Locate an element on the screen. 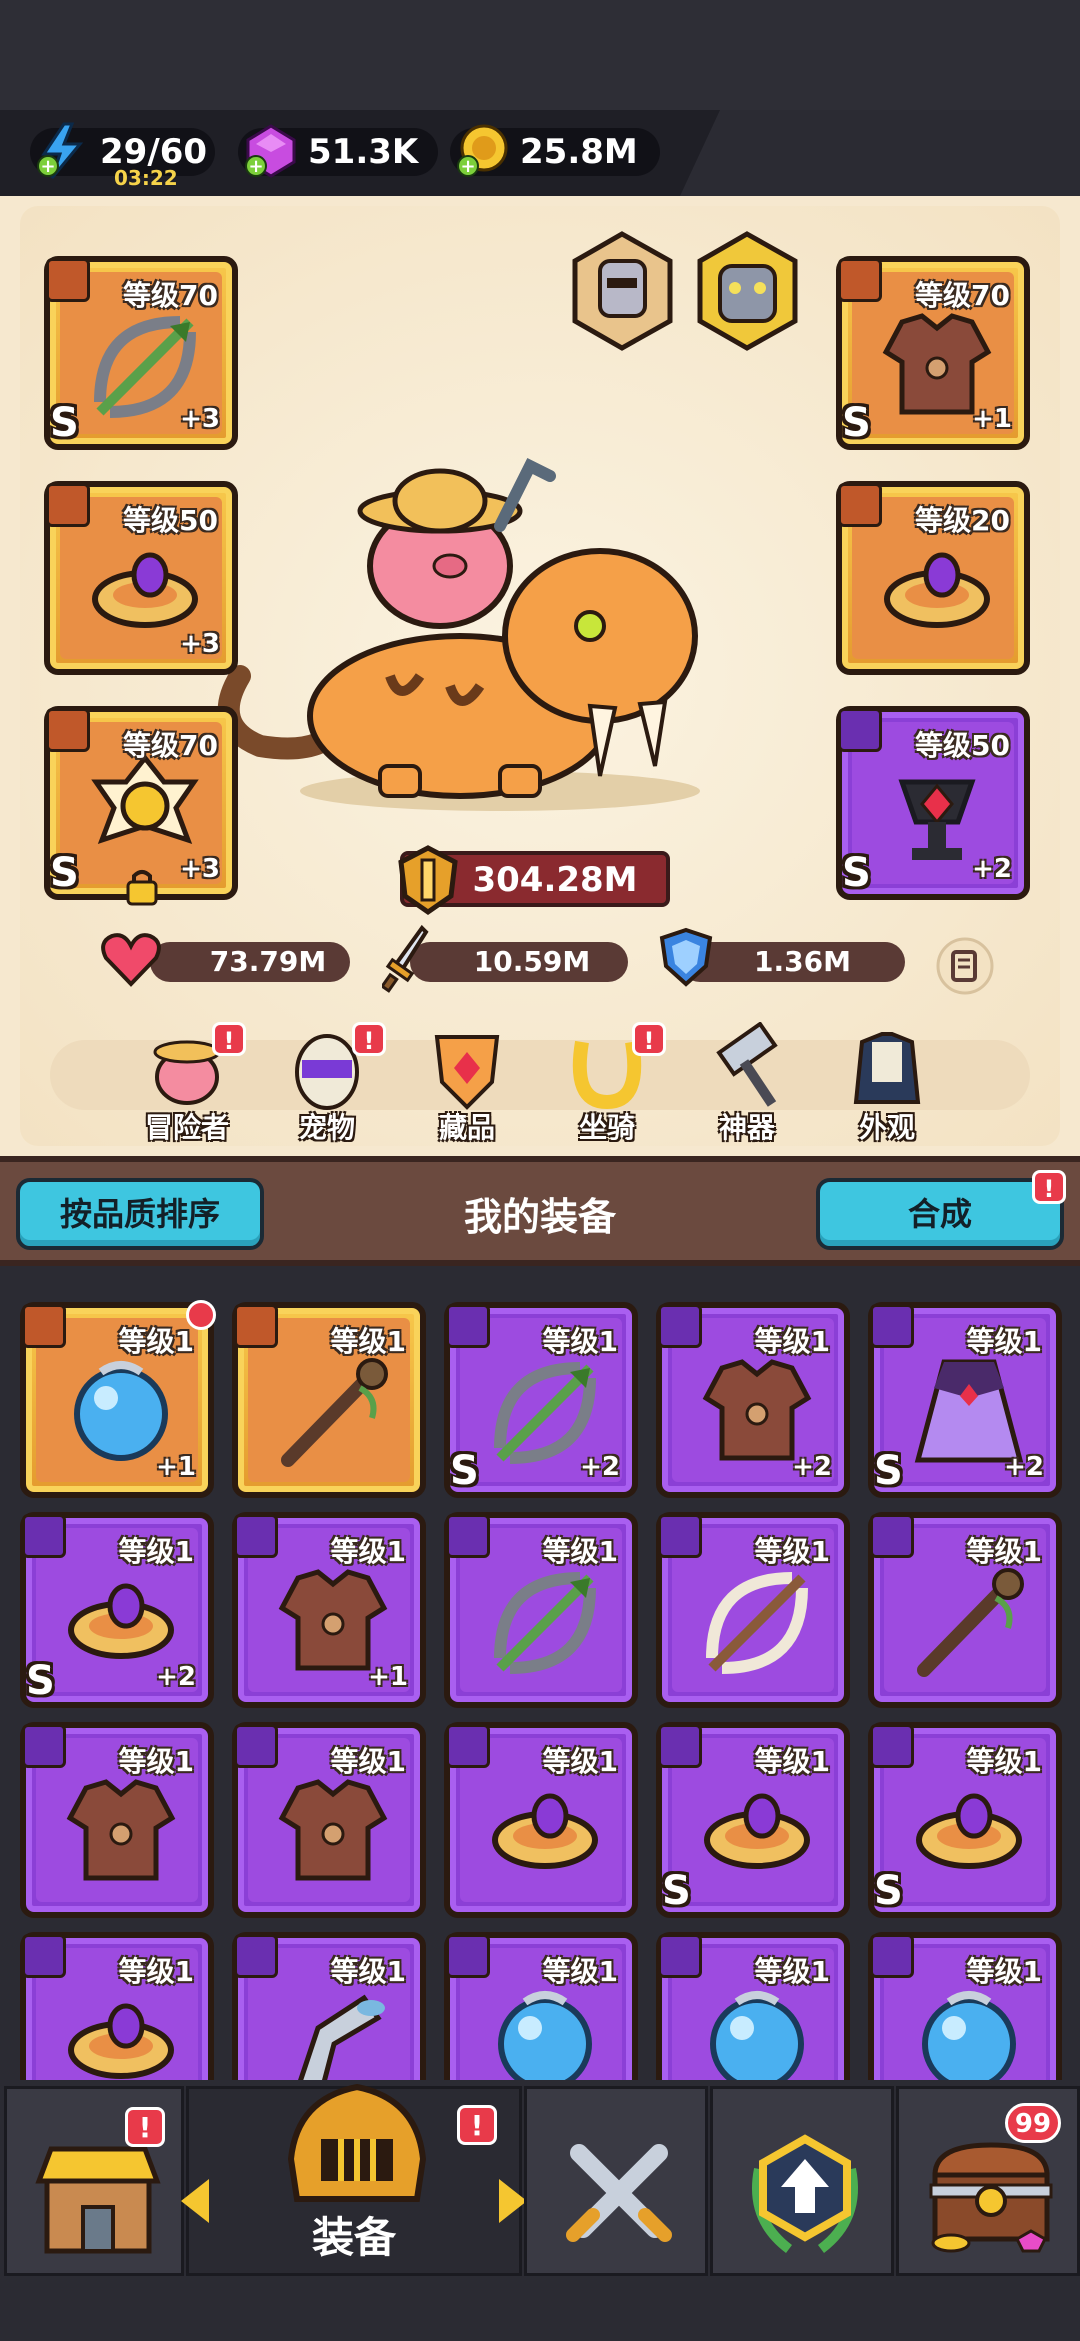 This screenshot has width=1080, height=2341. gems-counter: + 51.3K is located at coordinates (338, 151).